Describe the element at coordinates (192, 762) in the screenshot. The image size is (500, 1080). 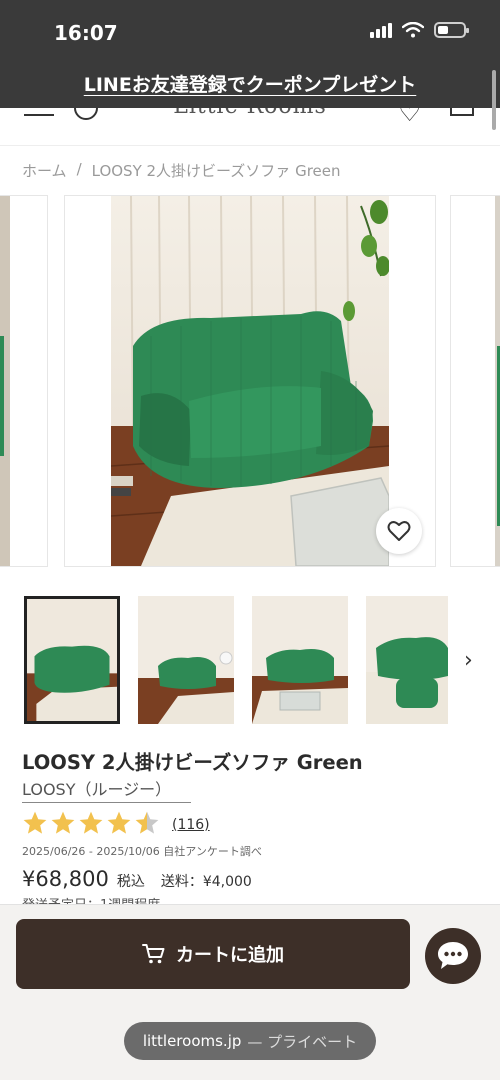
I see `product-title: LOOSY 2人掛けビーズソファ Green` at that location.